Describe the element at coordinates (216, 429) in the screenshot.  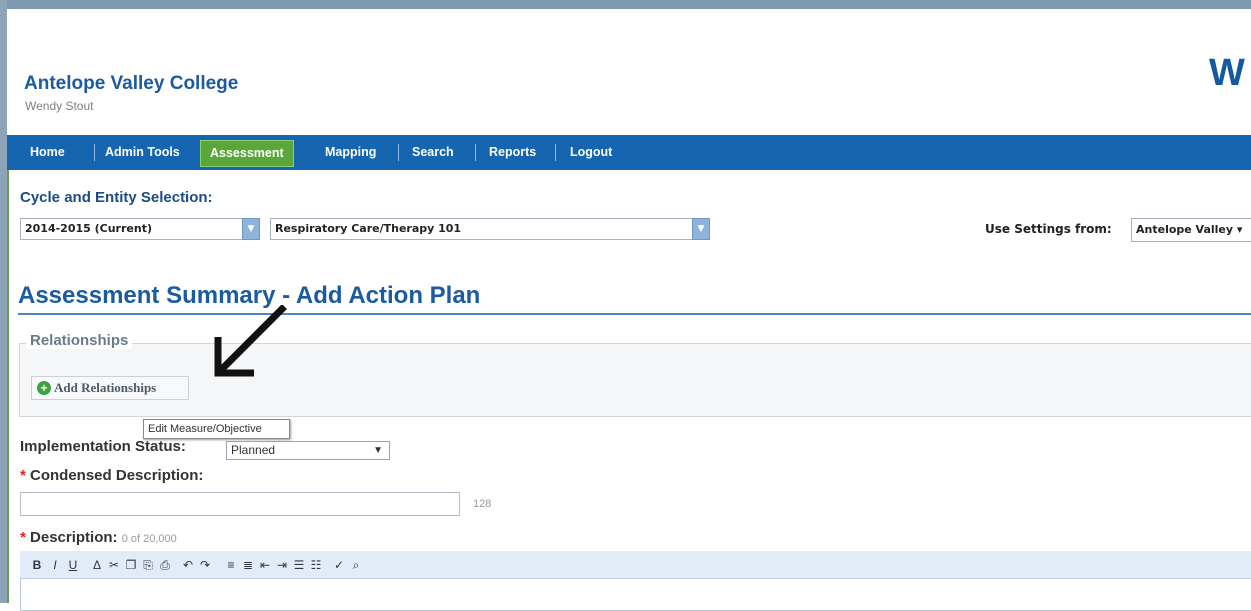
I see `edit-measure-tooltip: Edit Measure/Objective` at that location.